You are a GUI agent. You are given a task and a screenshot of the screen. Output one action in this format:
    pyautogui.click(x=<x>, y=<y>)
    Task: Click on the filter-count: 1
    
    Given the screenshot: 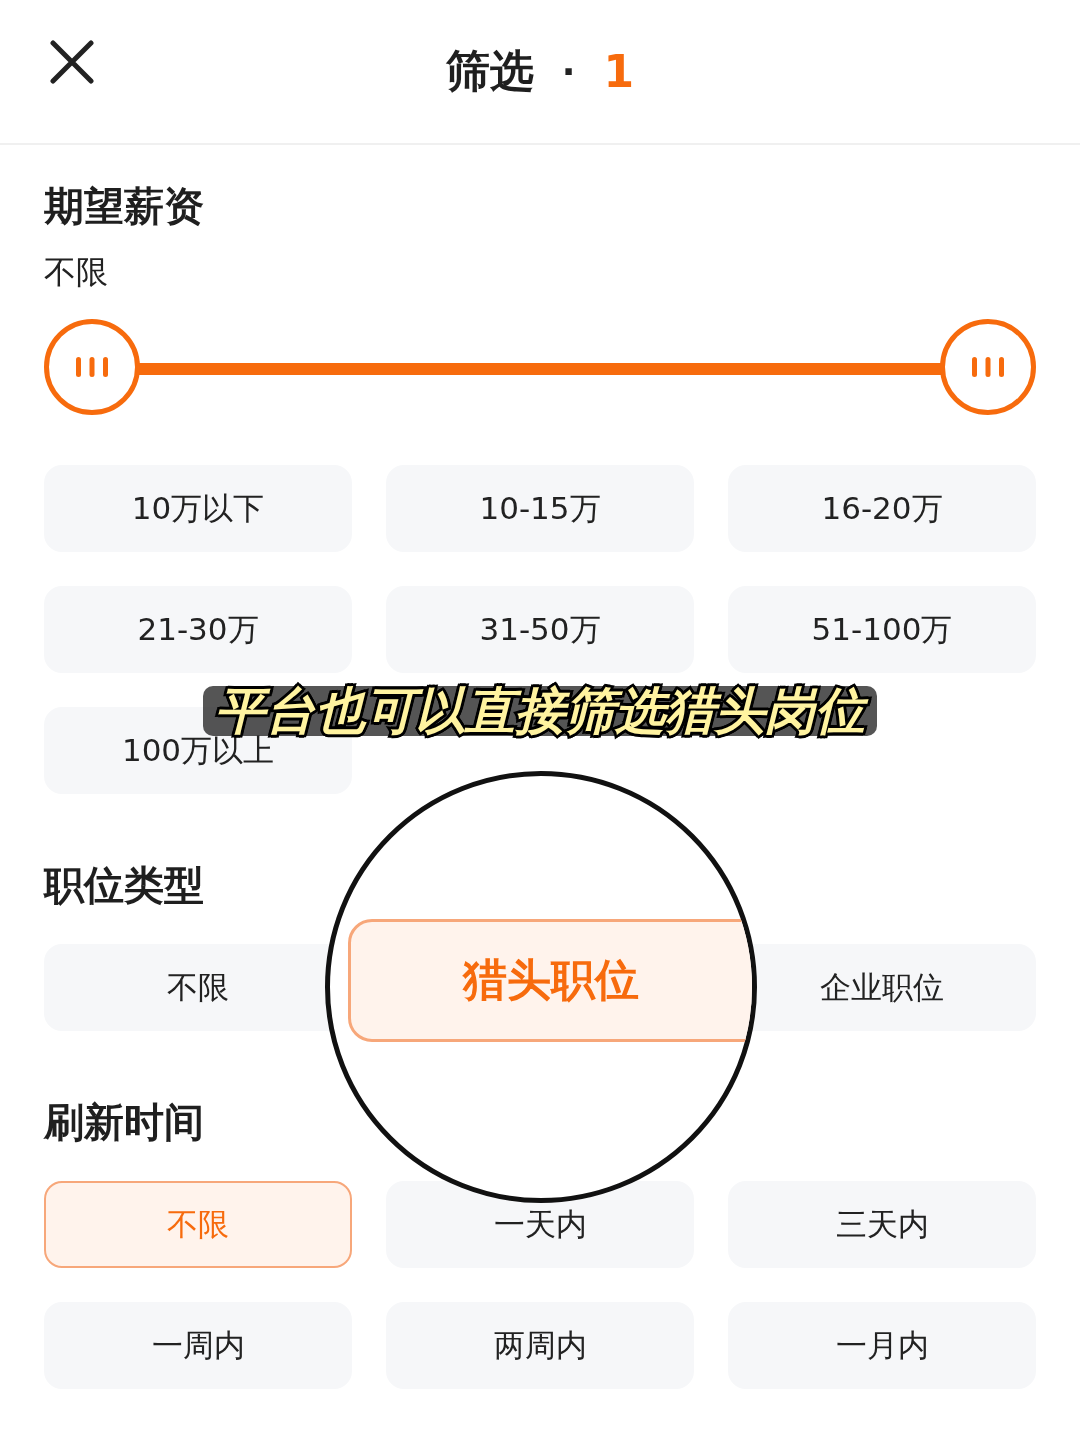 What is the action you would take?
    pyautogui.click(x=619, y=71)
    